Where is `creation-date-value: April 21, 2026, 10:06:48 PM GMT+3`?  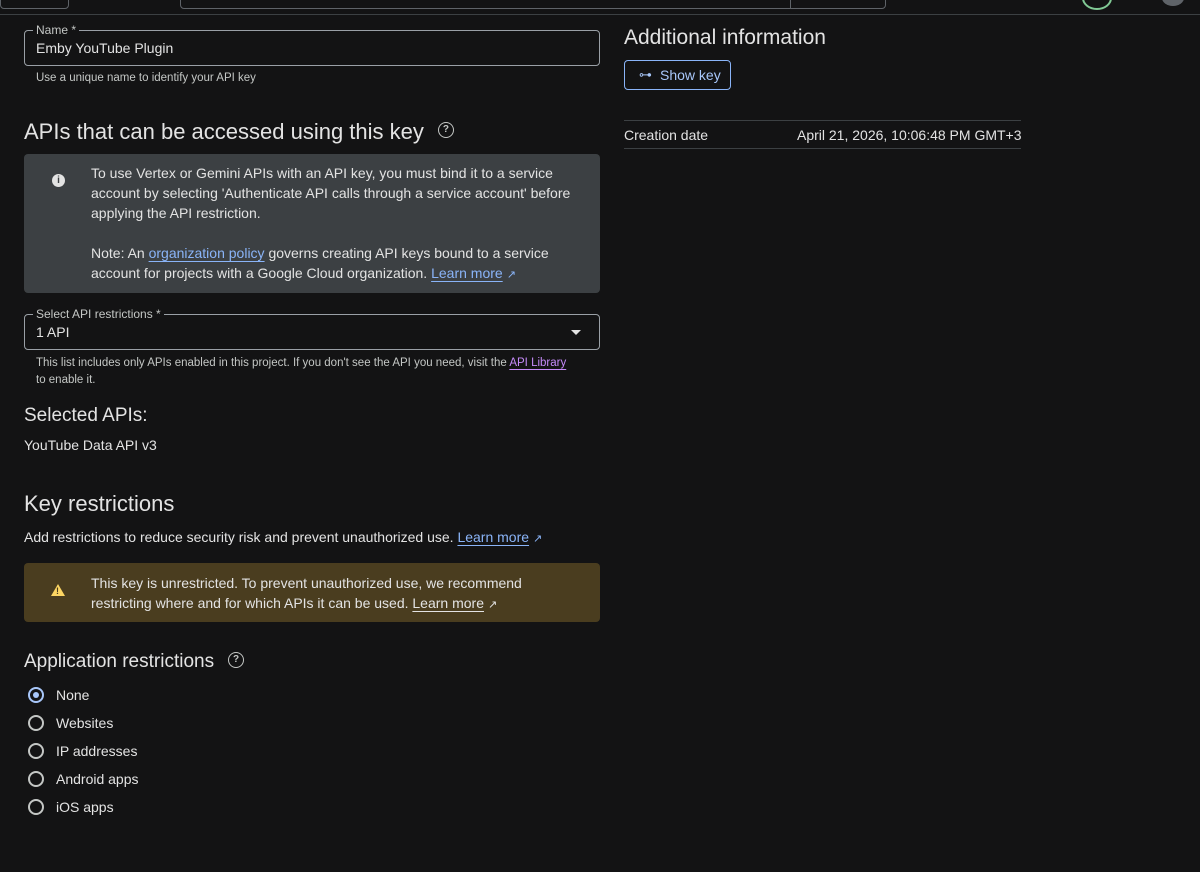
creation-date-value: April 21, 2026, 10:06:48 PM GMT+3 is located at coordinates (909, 135).